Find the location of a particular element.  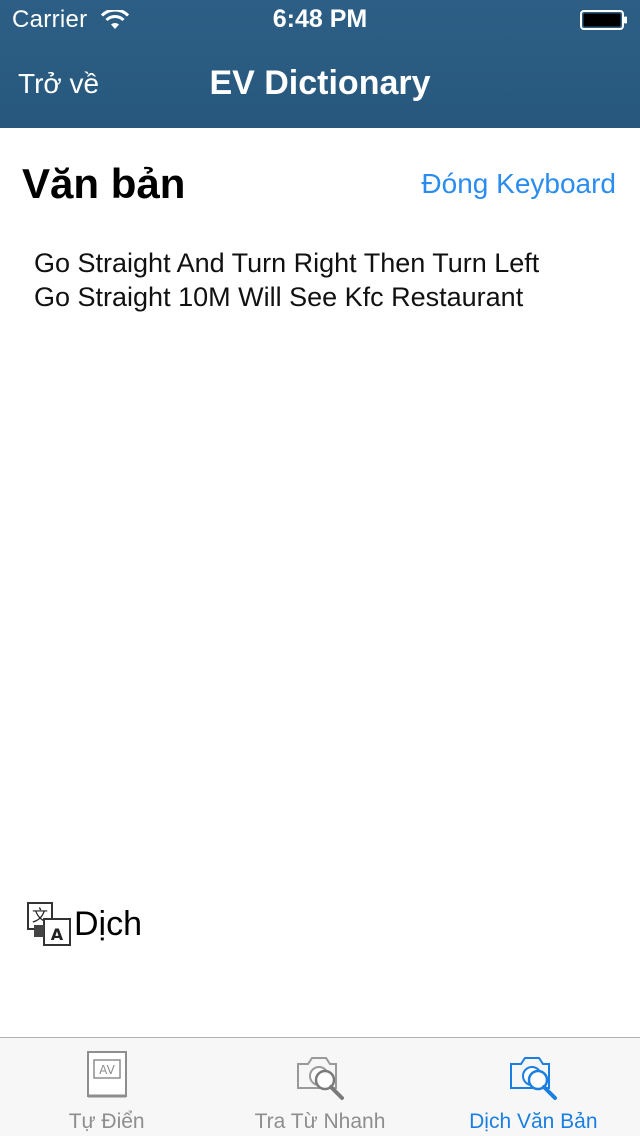

tab-translate-text: Dịch Văn Bản is located at coordinates (533, 1087).